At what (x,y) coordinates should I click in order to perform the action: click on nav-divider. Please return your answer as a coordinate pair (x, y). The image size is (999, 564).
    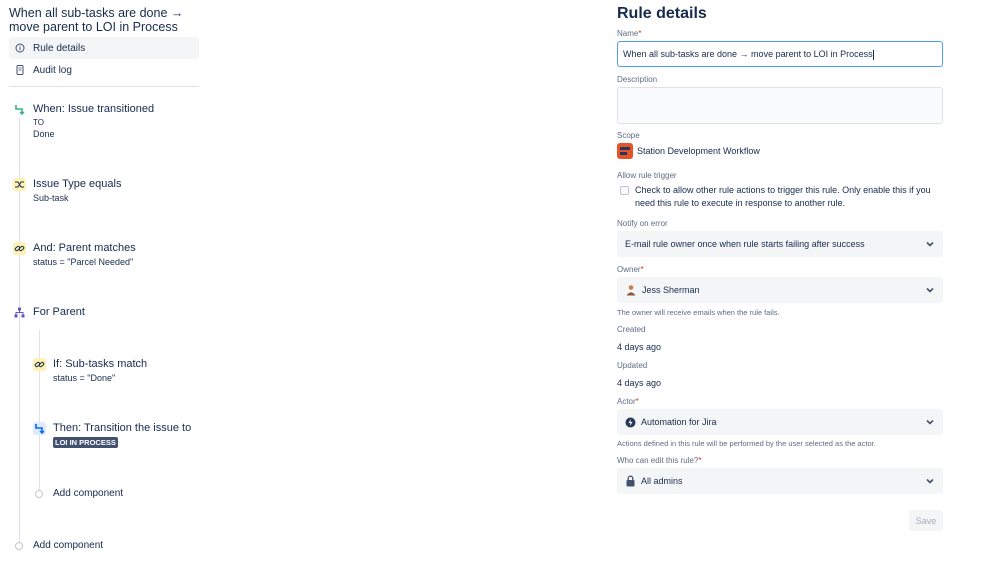
    Looking at the image, I should click on (104, 86).